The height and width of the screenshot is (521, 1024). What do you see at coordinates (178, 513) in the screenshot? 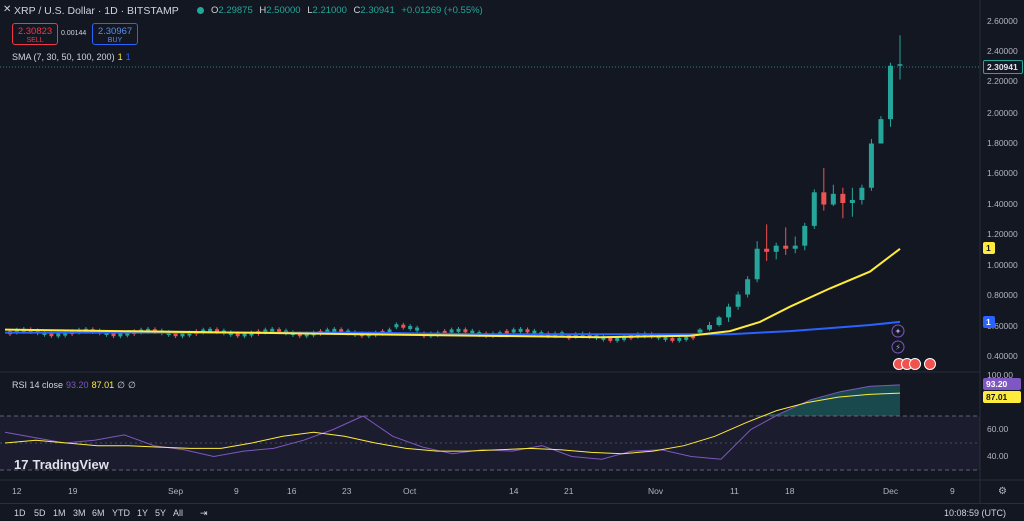
I see `range-all-button: All` at bounding box center [178, 513].